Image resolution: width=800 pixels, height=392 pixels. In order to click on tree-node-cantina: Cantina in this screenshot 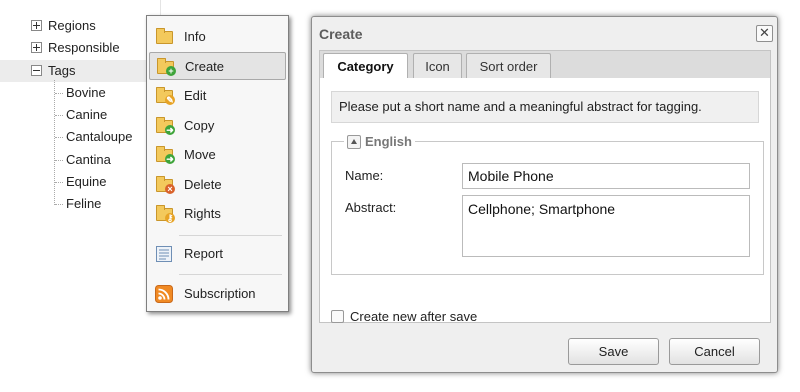, I will do `click(88, 160)`.